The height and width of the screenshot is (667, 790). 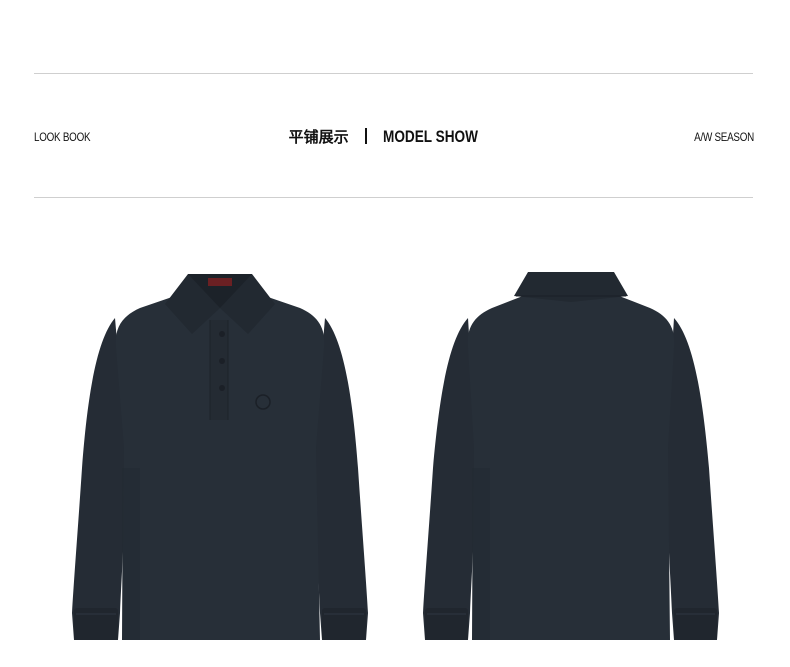 What do you see at coordinates (365, 136) in the screenshot?
I see `title-separator` at bounding box center [365, 136].